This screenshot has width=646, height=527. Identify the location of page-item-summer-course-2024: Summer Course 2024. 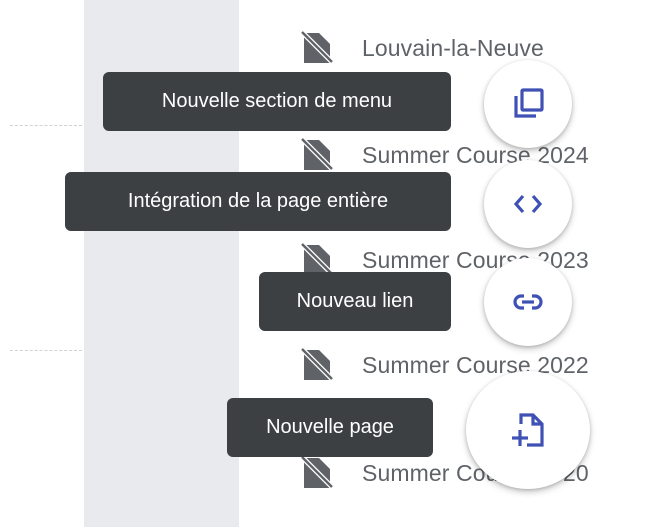
(473, 154).